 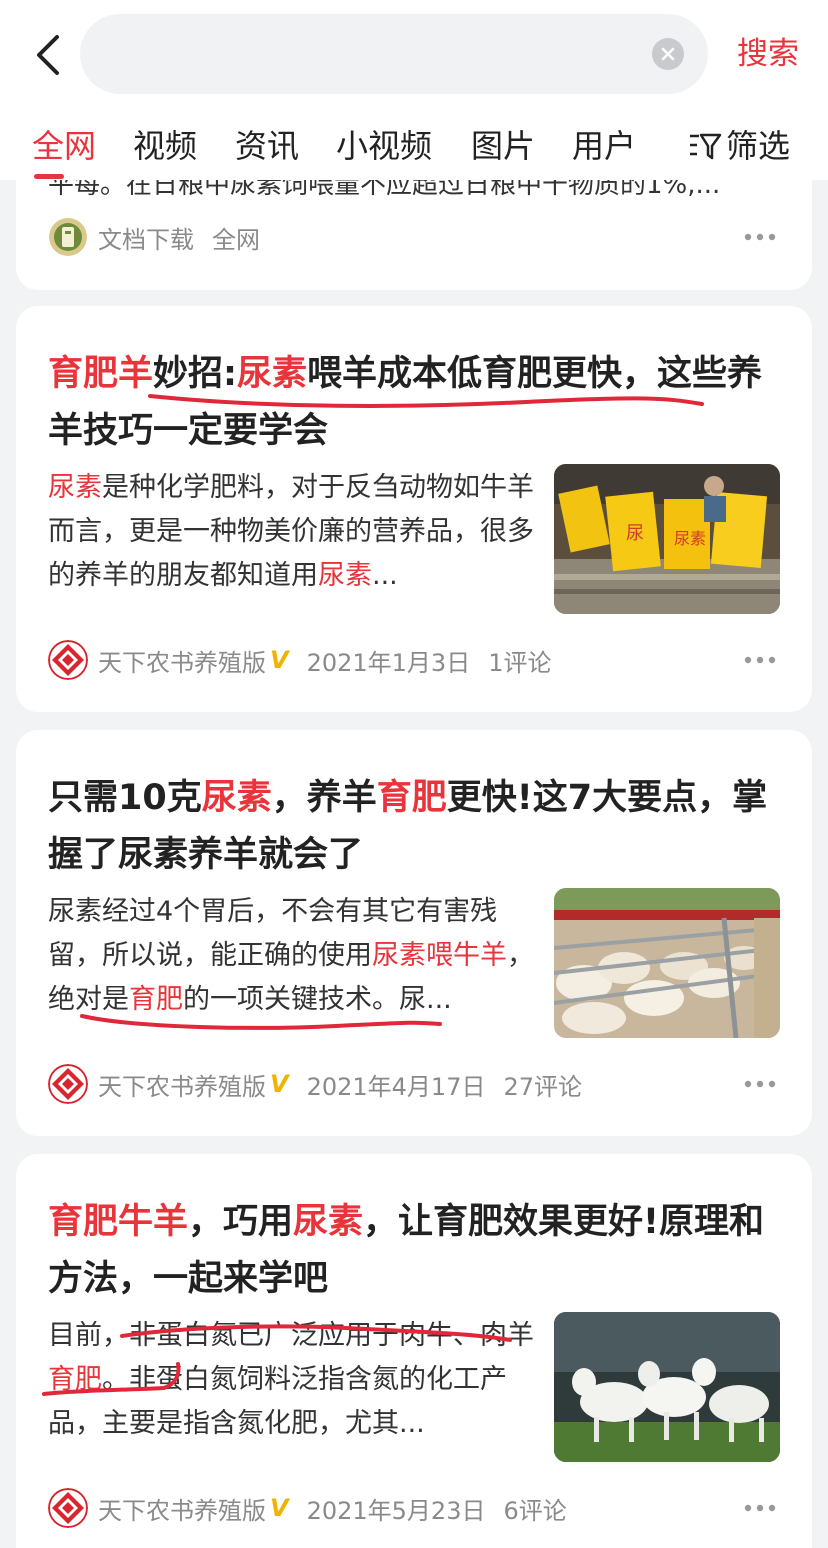 What do you see at coordinates (68, 237) in the screenshot?
I see `document-download-avatar` at bounding box center [68, 237].